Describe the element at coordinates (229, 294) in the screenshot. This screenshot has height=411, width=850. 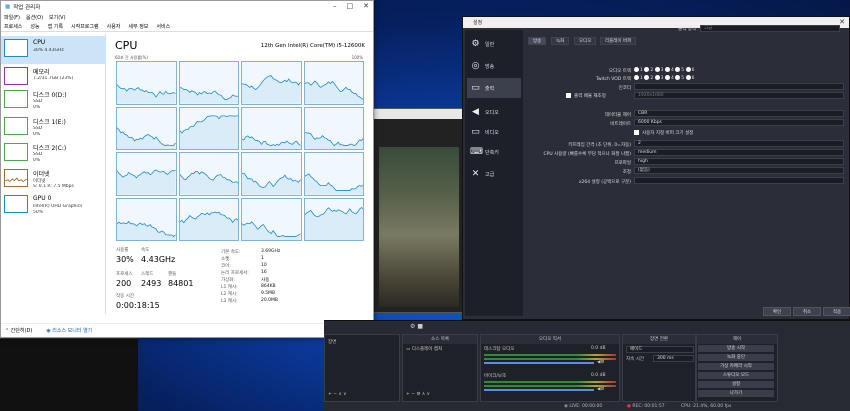
I see `spec-label: L2 캐시:` at that location.